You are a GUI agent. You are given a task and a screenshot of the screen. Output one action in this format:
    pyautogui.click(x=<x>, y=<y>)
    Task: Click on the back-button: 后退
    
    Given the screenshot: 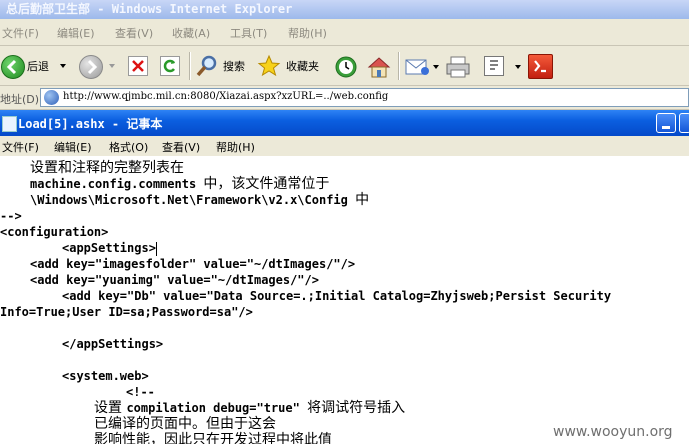 What is the action you would take?
    pyautogui.click(x=35, y=66)
    